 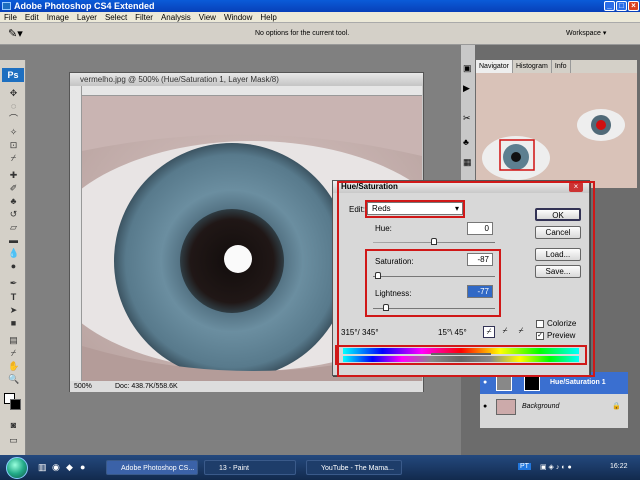 I want to click on dodge-tool-icon: ●, so click(x=13, y=266).